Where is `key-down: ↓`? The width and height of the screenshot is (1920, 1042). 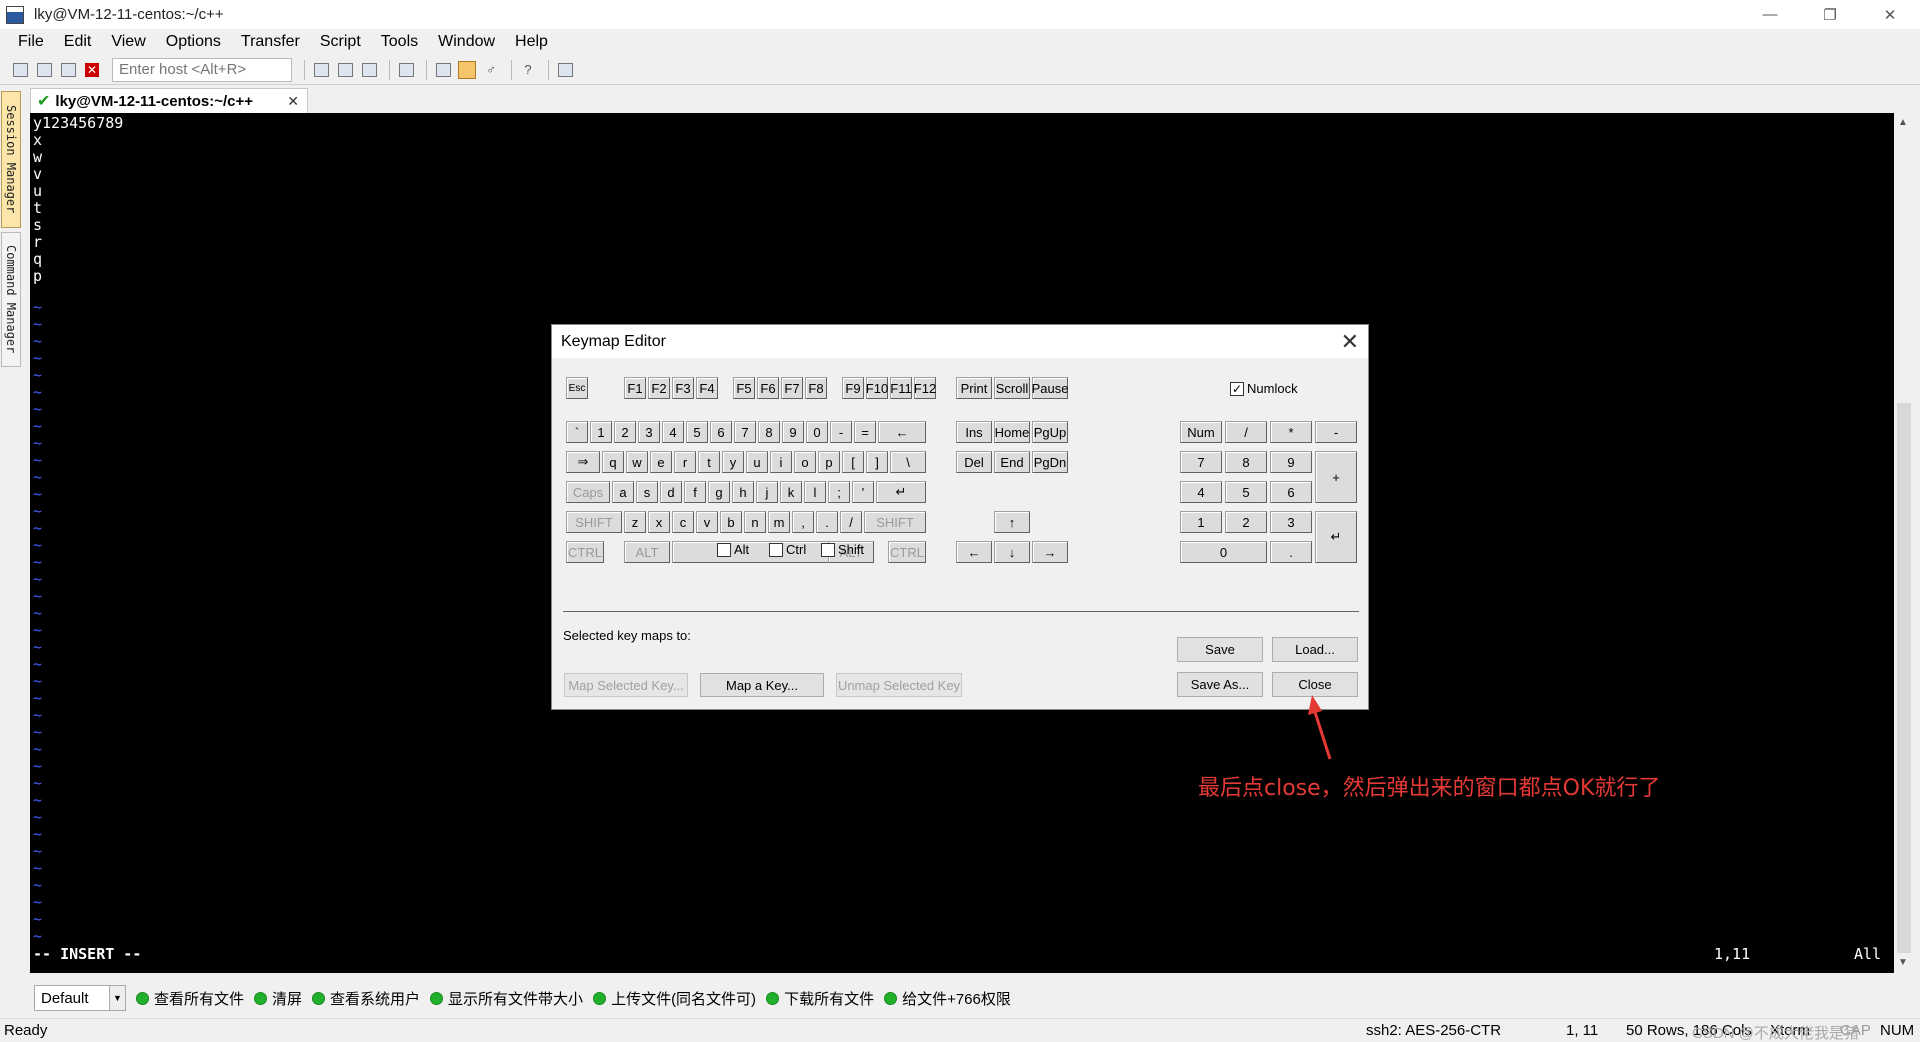
key-down: ↓ is located at coordinates (1012, 552).